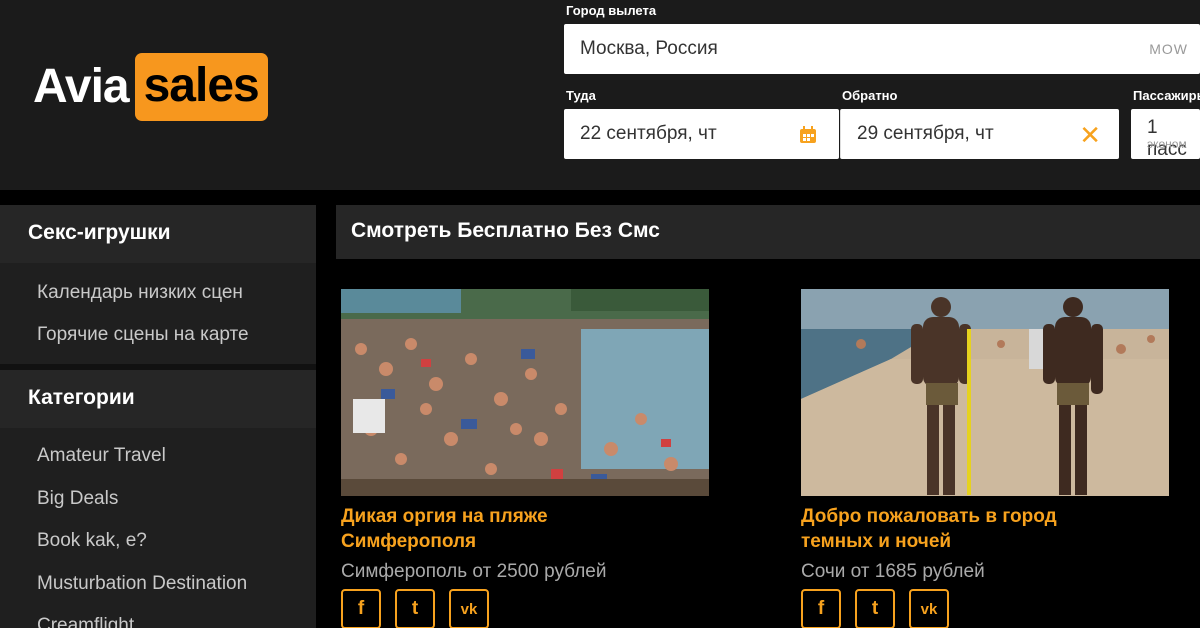 Image resolution: width=1200 pixels, height=628 pixels. I want to click on card-title: Добро пожаловать в город темных и ночей, so click(981, 529).